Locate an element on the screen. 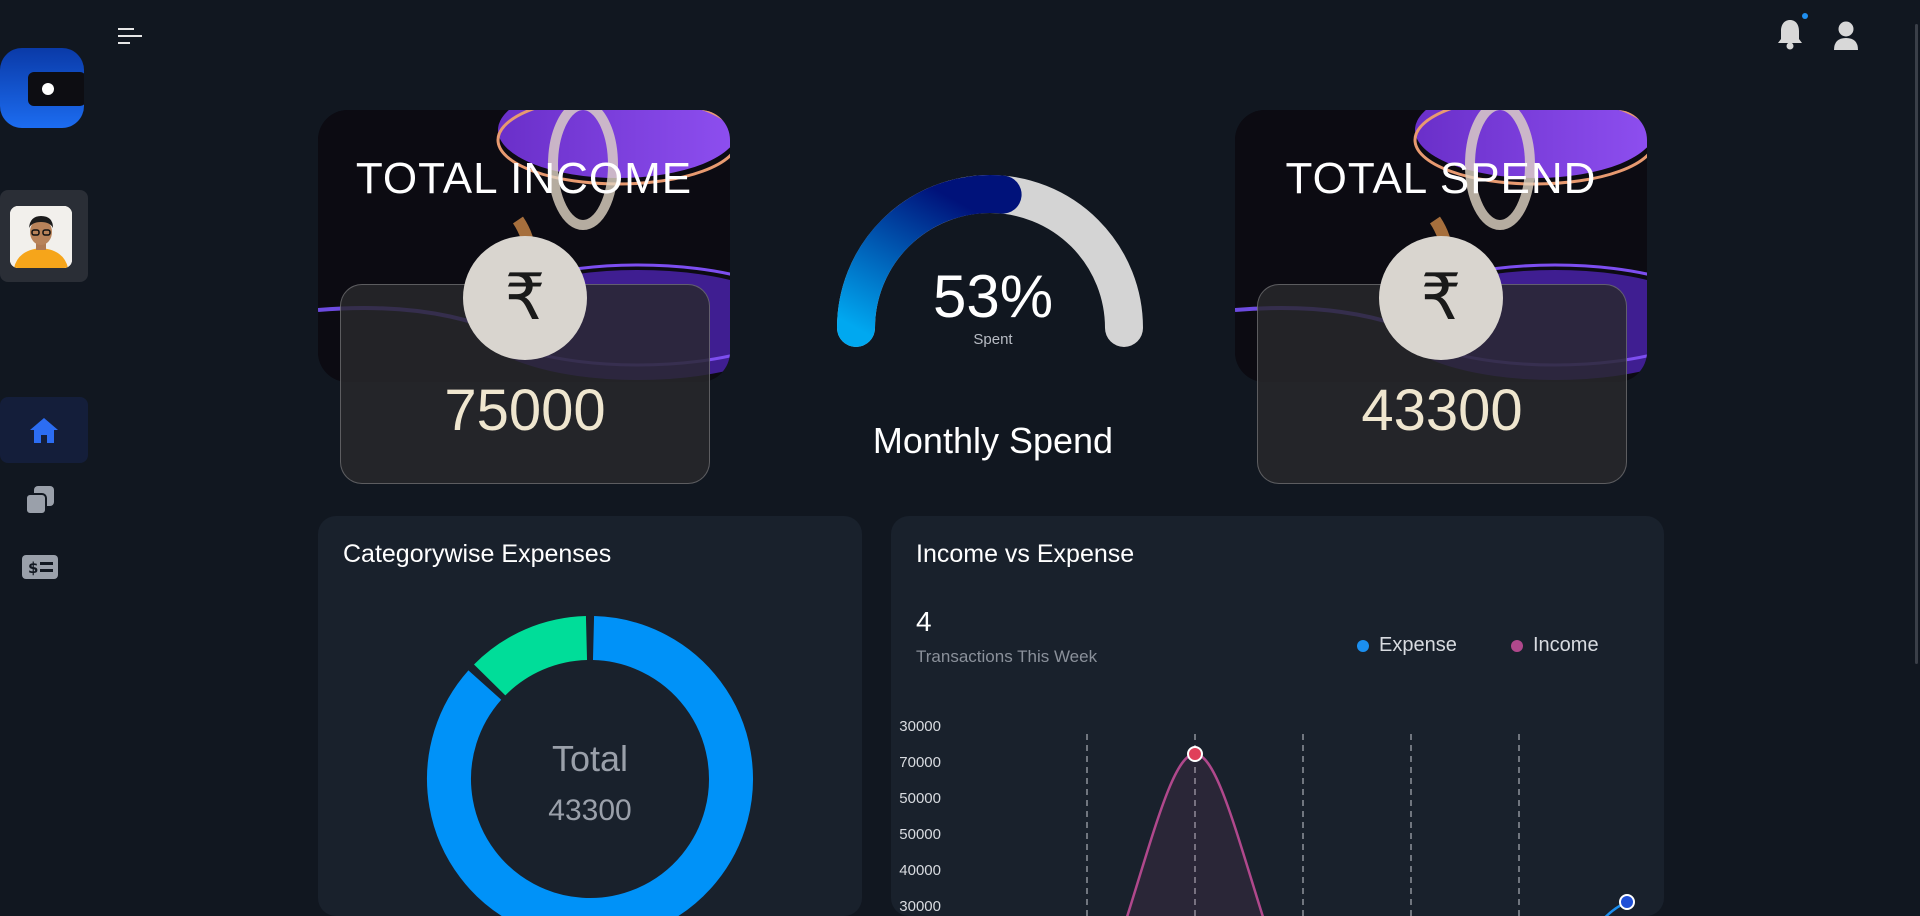 This screenshot has width=1920, height=916. legend-label: Expense is located at coordinates (1418, 645).